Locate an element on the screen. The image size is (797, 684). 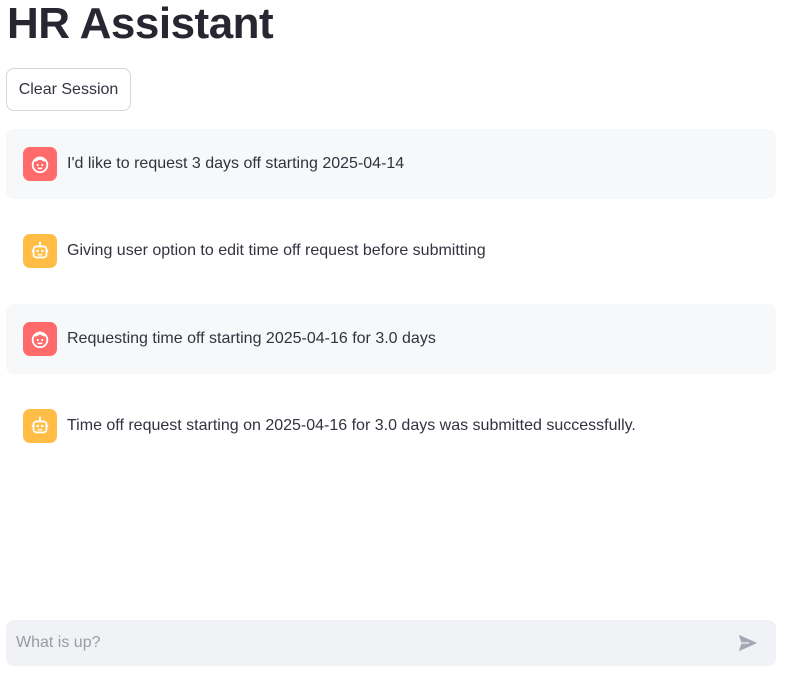
send-icon is located at coordinates (748, 643).